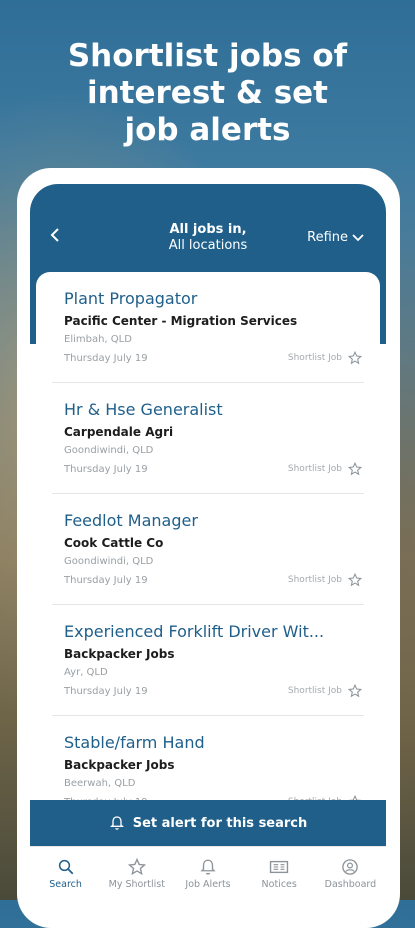 This screenshot has width=415, height=928. I want to click on notices-icon, so click(279, 867).